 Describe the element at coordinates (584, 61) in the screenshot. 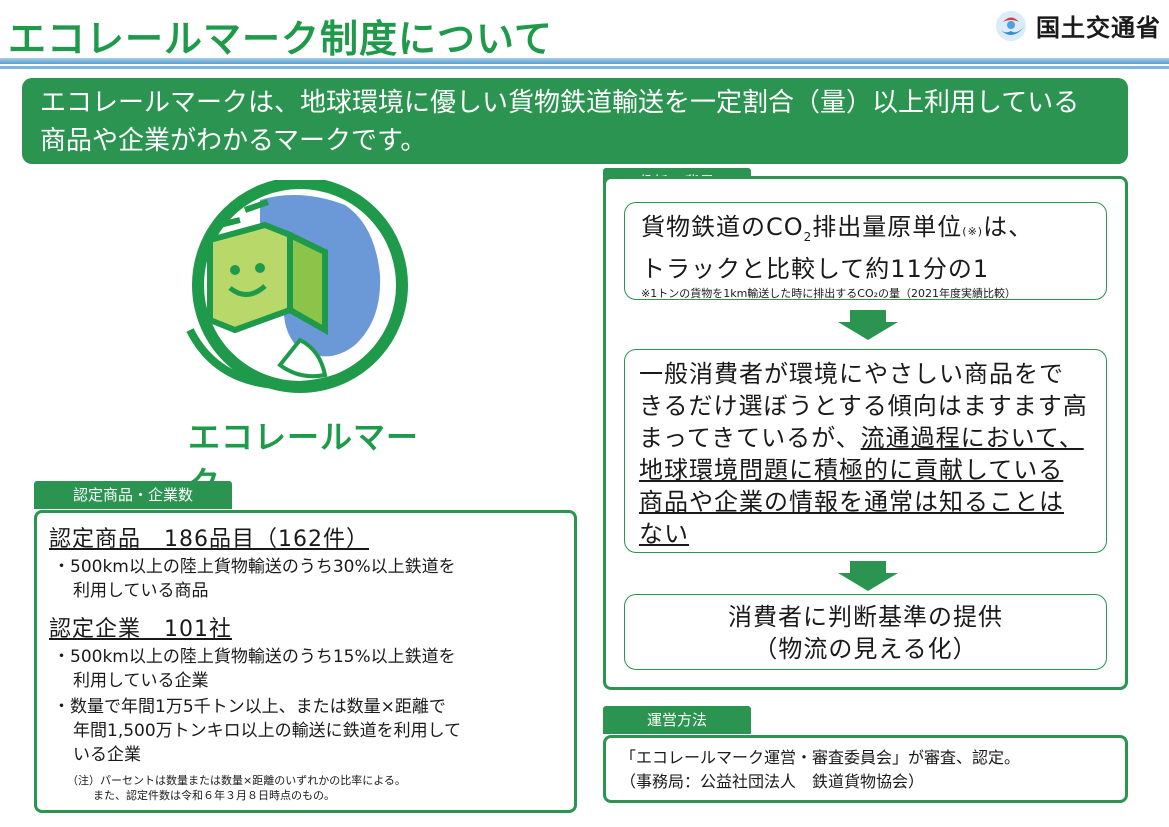

I see `title-rule` at that location.